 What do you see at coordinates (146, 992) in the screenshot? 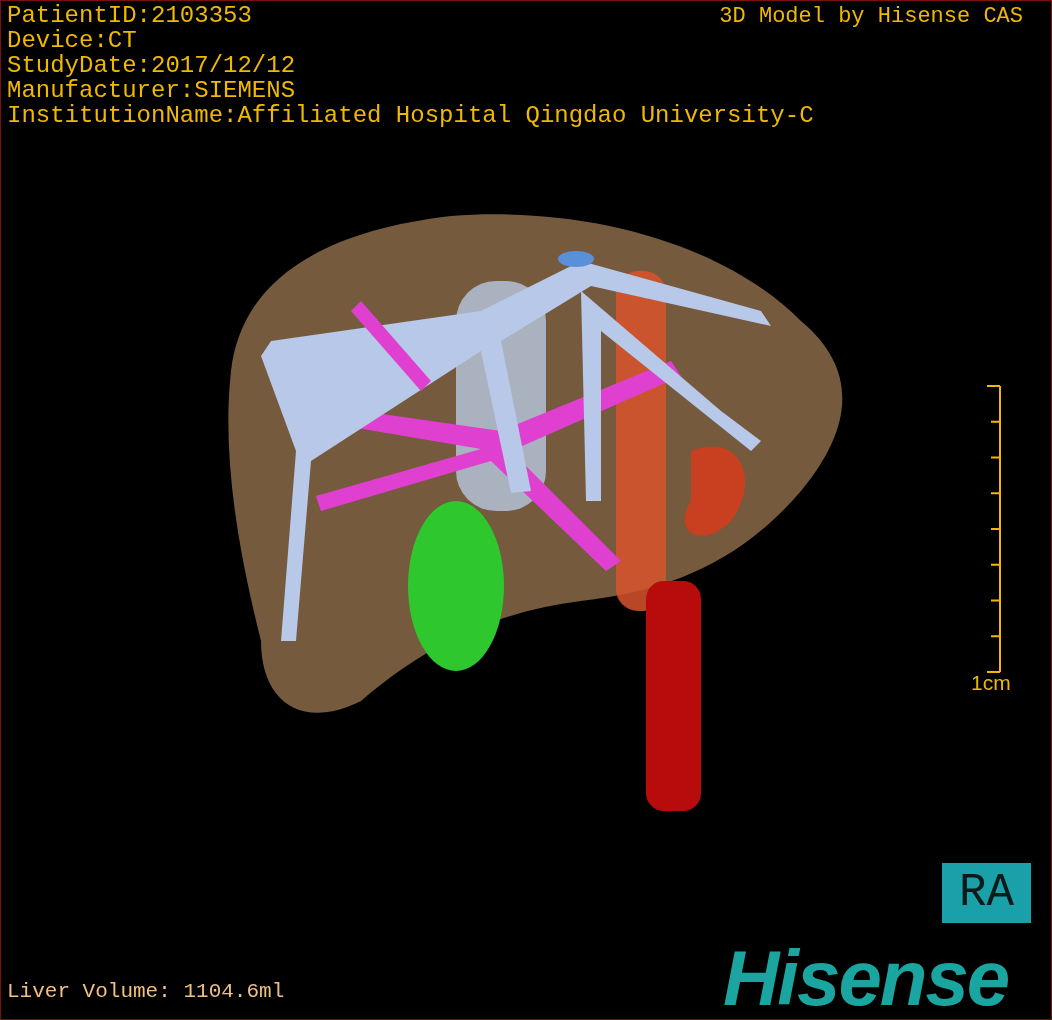
I see `volume-text: Liver Volume: 1104.6ml` at bounding box center [146, 992].